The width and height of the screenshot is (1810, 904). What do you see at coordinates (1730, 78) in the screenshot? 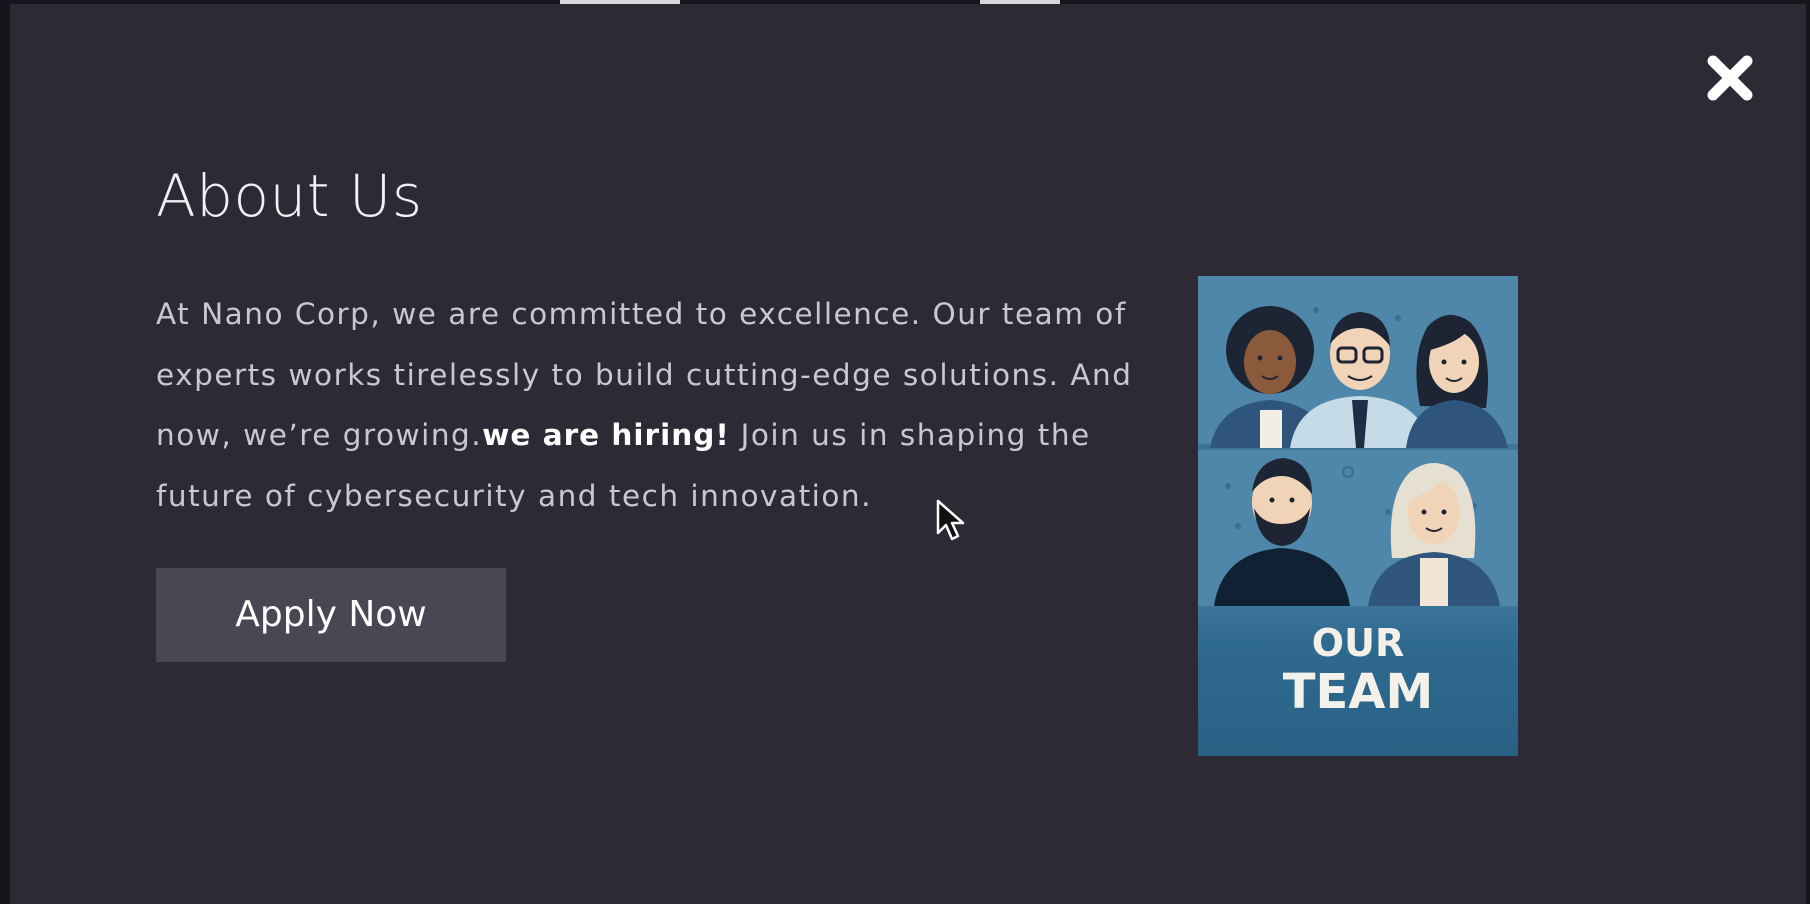
I see `close-icon` at bounding box center [1730, 78].